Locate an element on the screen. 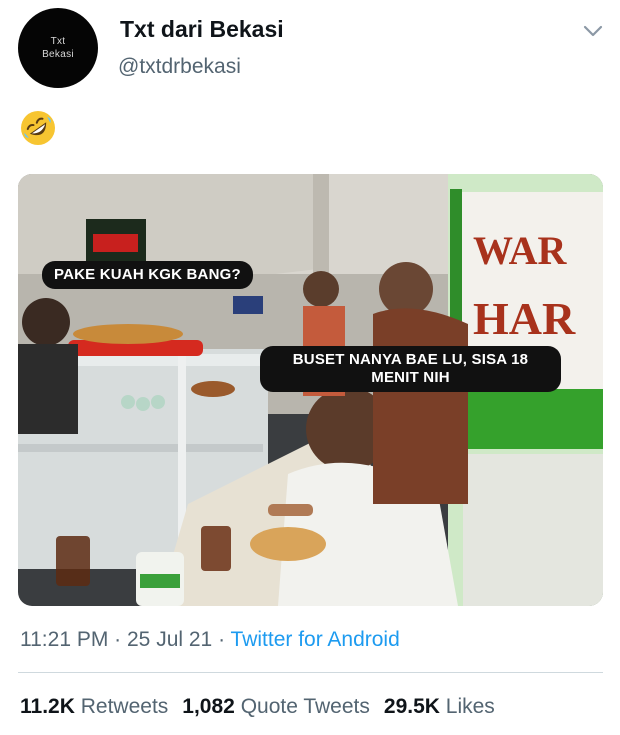  likes-count: 29.5K is located at coordinates (411, 706).